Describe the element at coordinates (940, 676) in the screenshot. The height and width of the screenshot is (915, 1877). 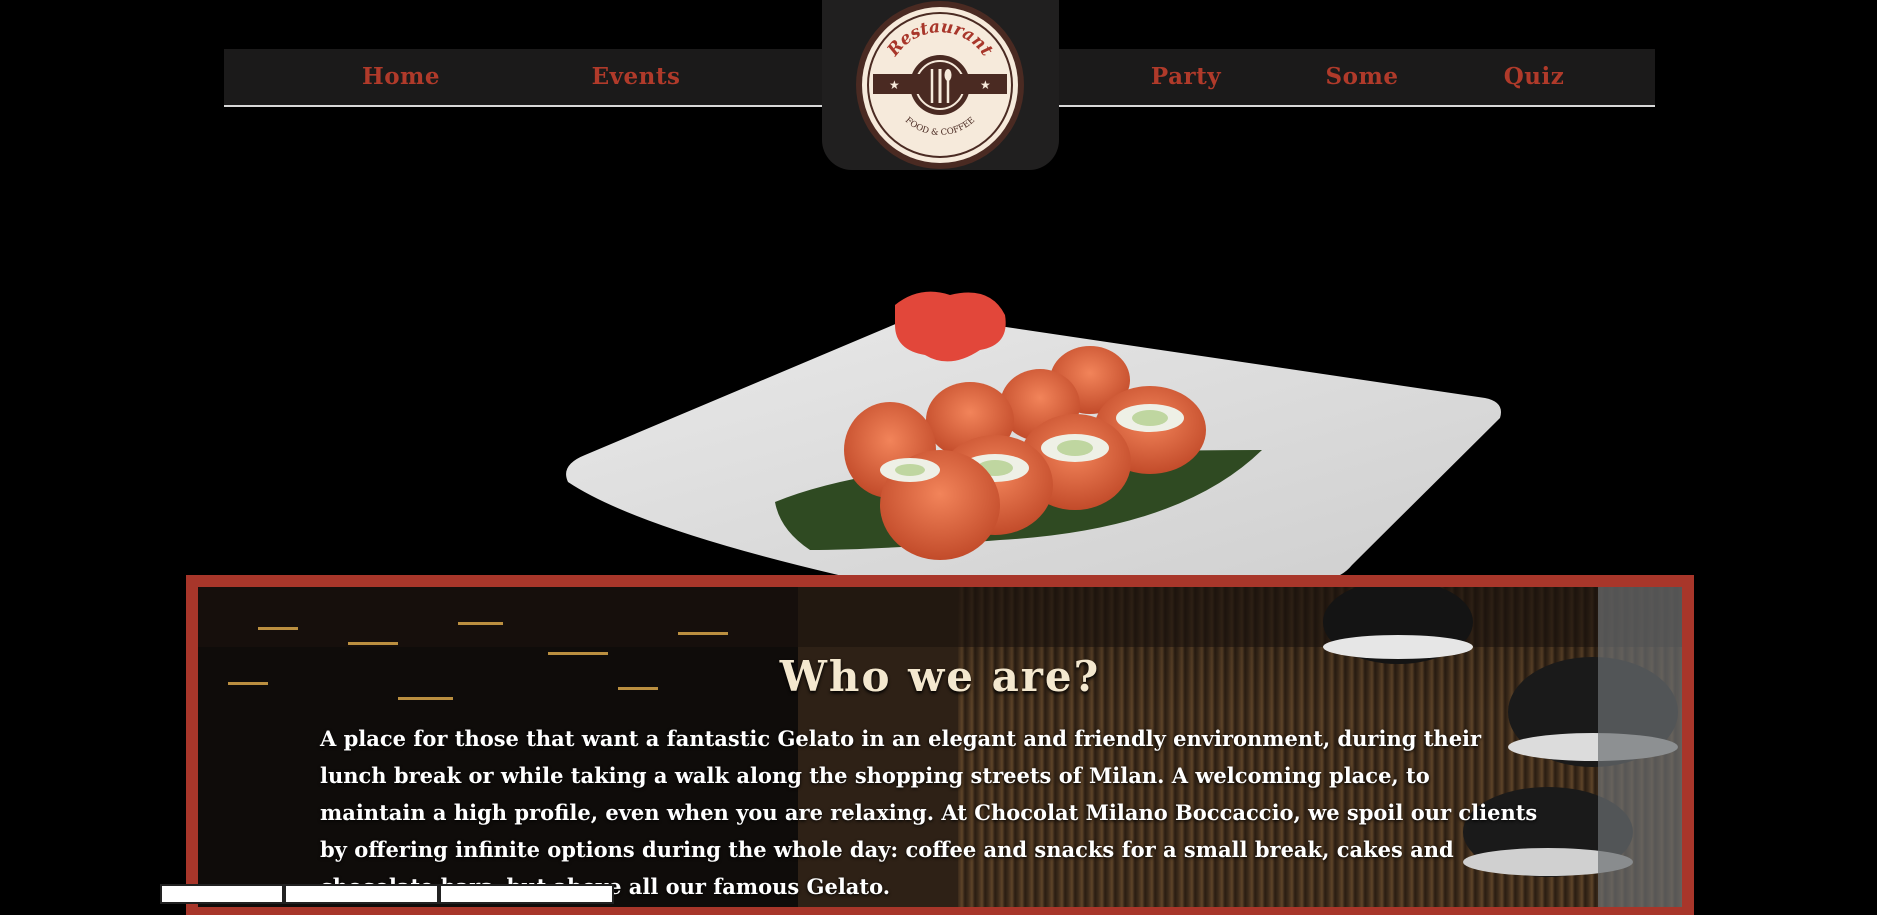
I see `about-title: Who we are?` at that location.